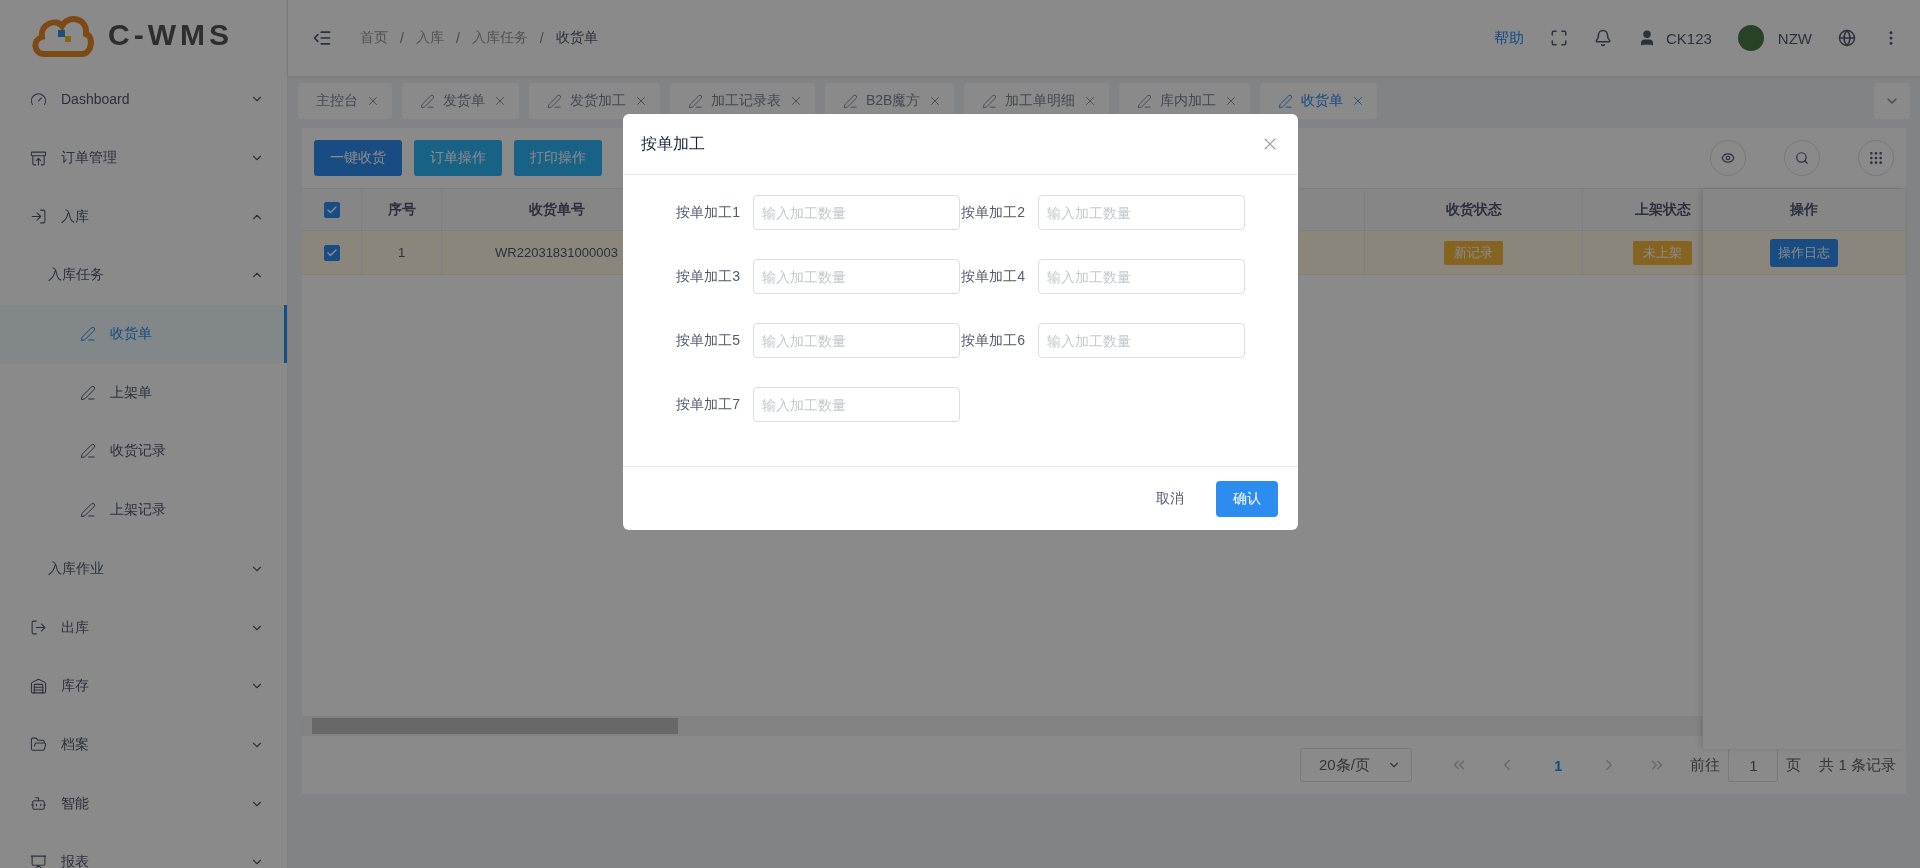  What do you see at coordinates (495, 726) in the screenshot?
I see `scrollbar-thumb` at bounding box center [495, 726].